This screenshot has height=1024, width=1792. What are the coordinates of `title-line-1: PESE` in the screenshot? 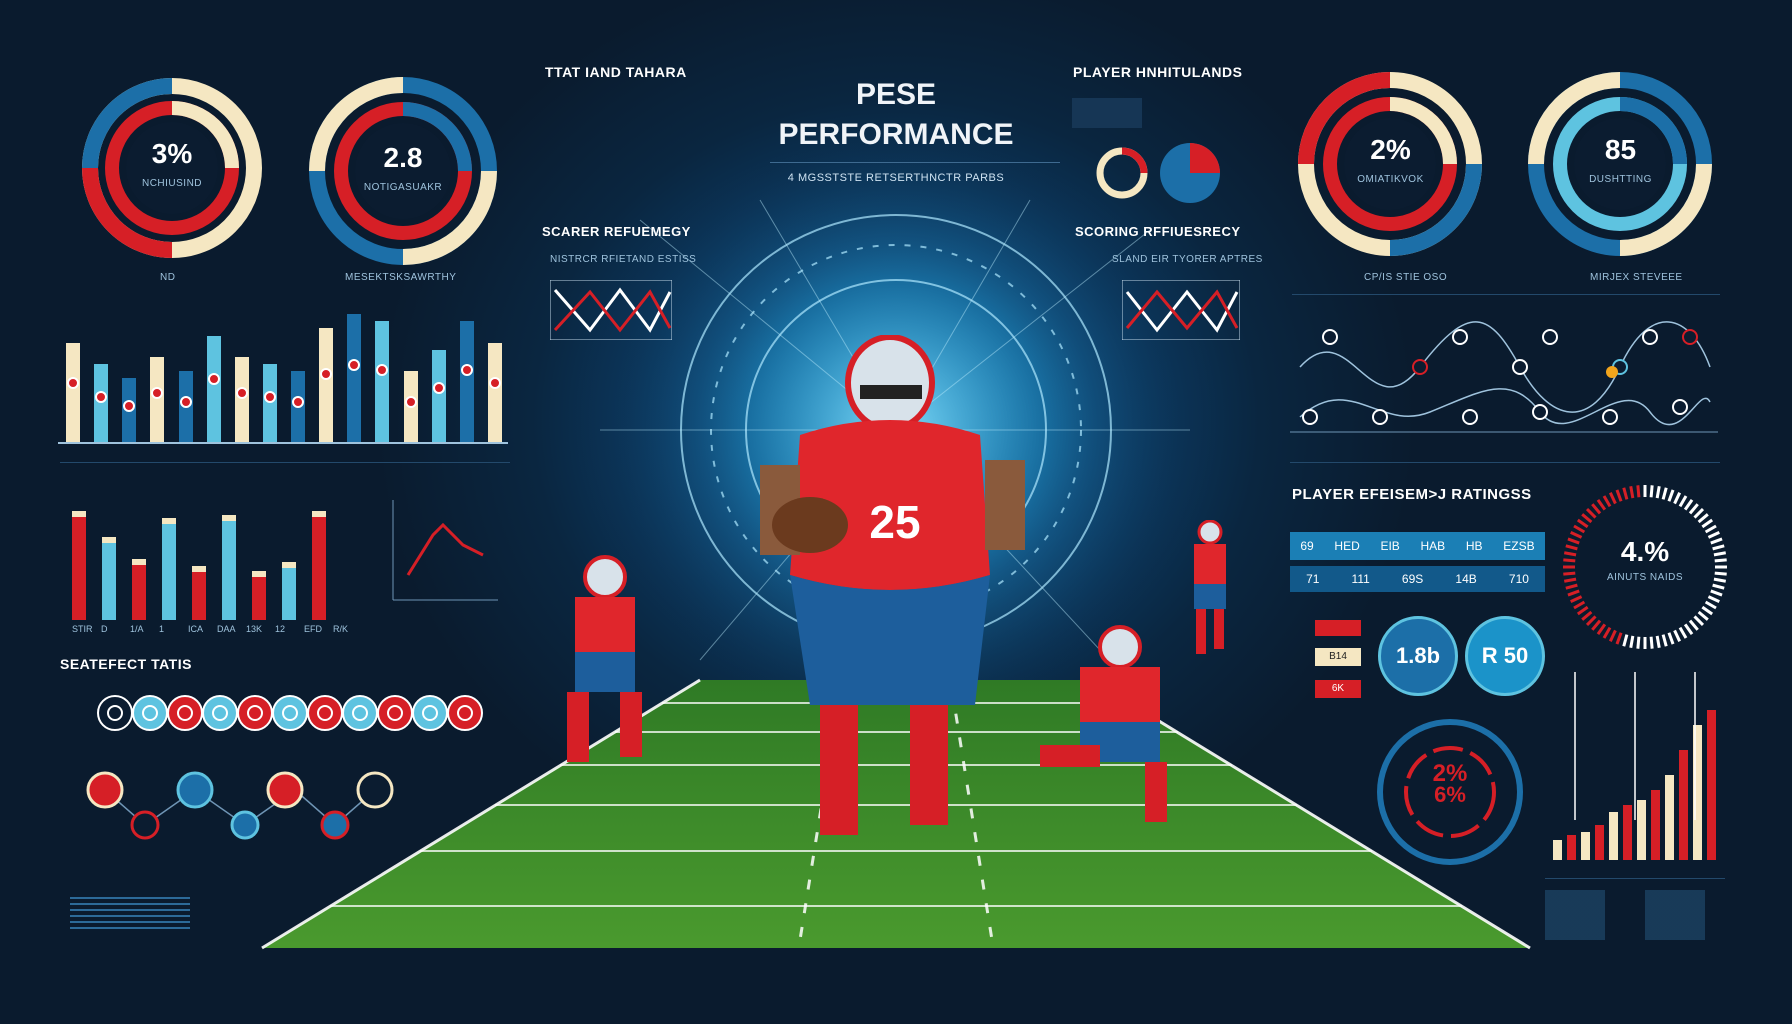 It's located at (896, 94).